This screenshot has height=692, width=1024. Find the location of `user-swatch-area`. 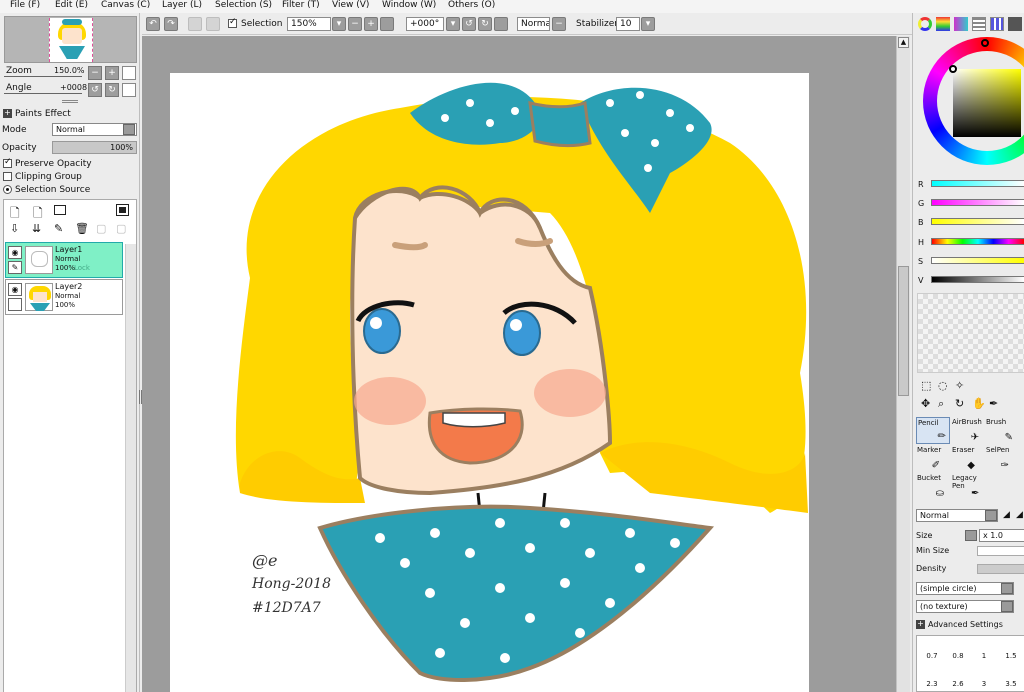

user-swatch-area is located at coordinates (970, 333).